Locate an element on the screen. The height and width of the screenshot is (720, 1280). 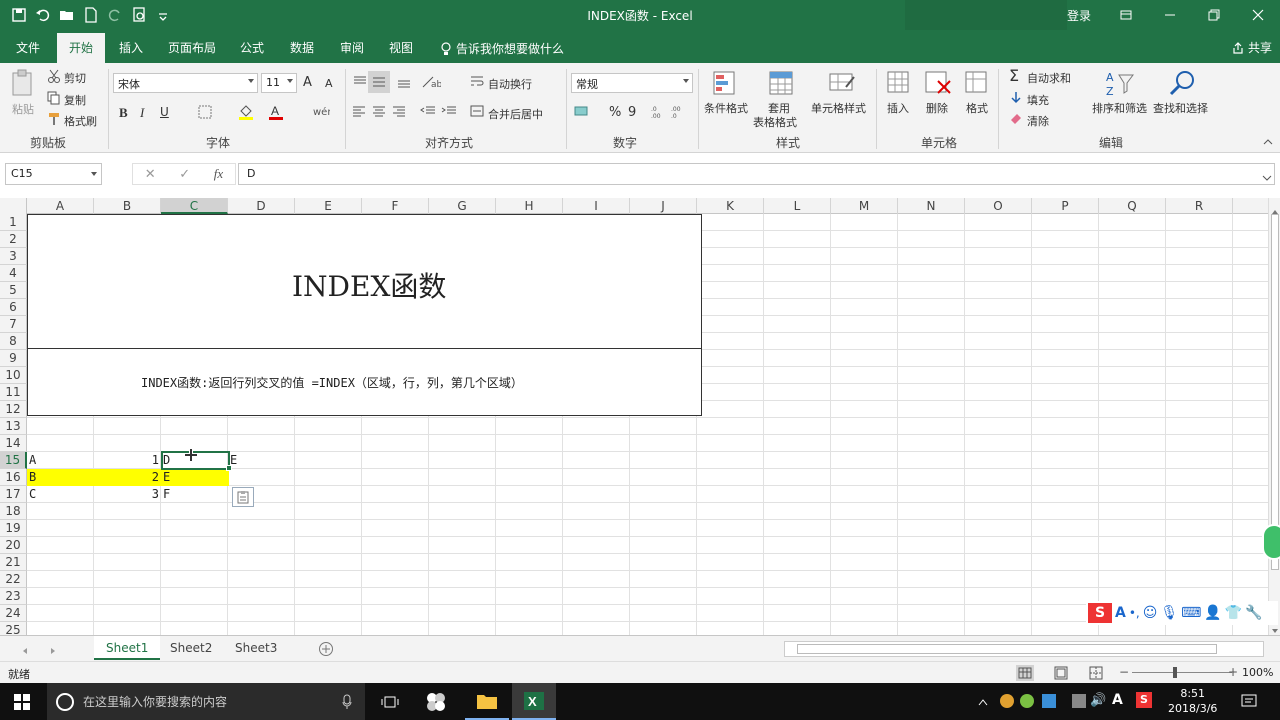
row-header-21: 21 is located at coordinates (13, 562).